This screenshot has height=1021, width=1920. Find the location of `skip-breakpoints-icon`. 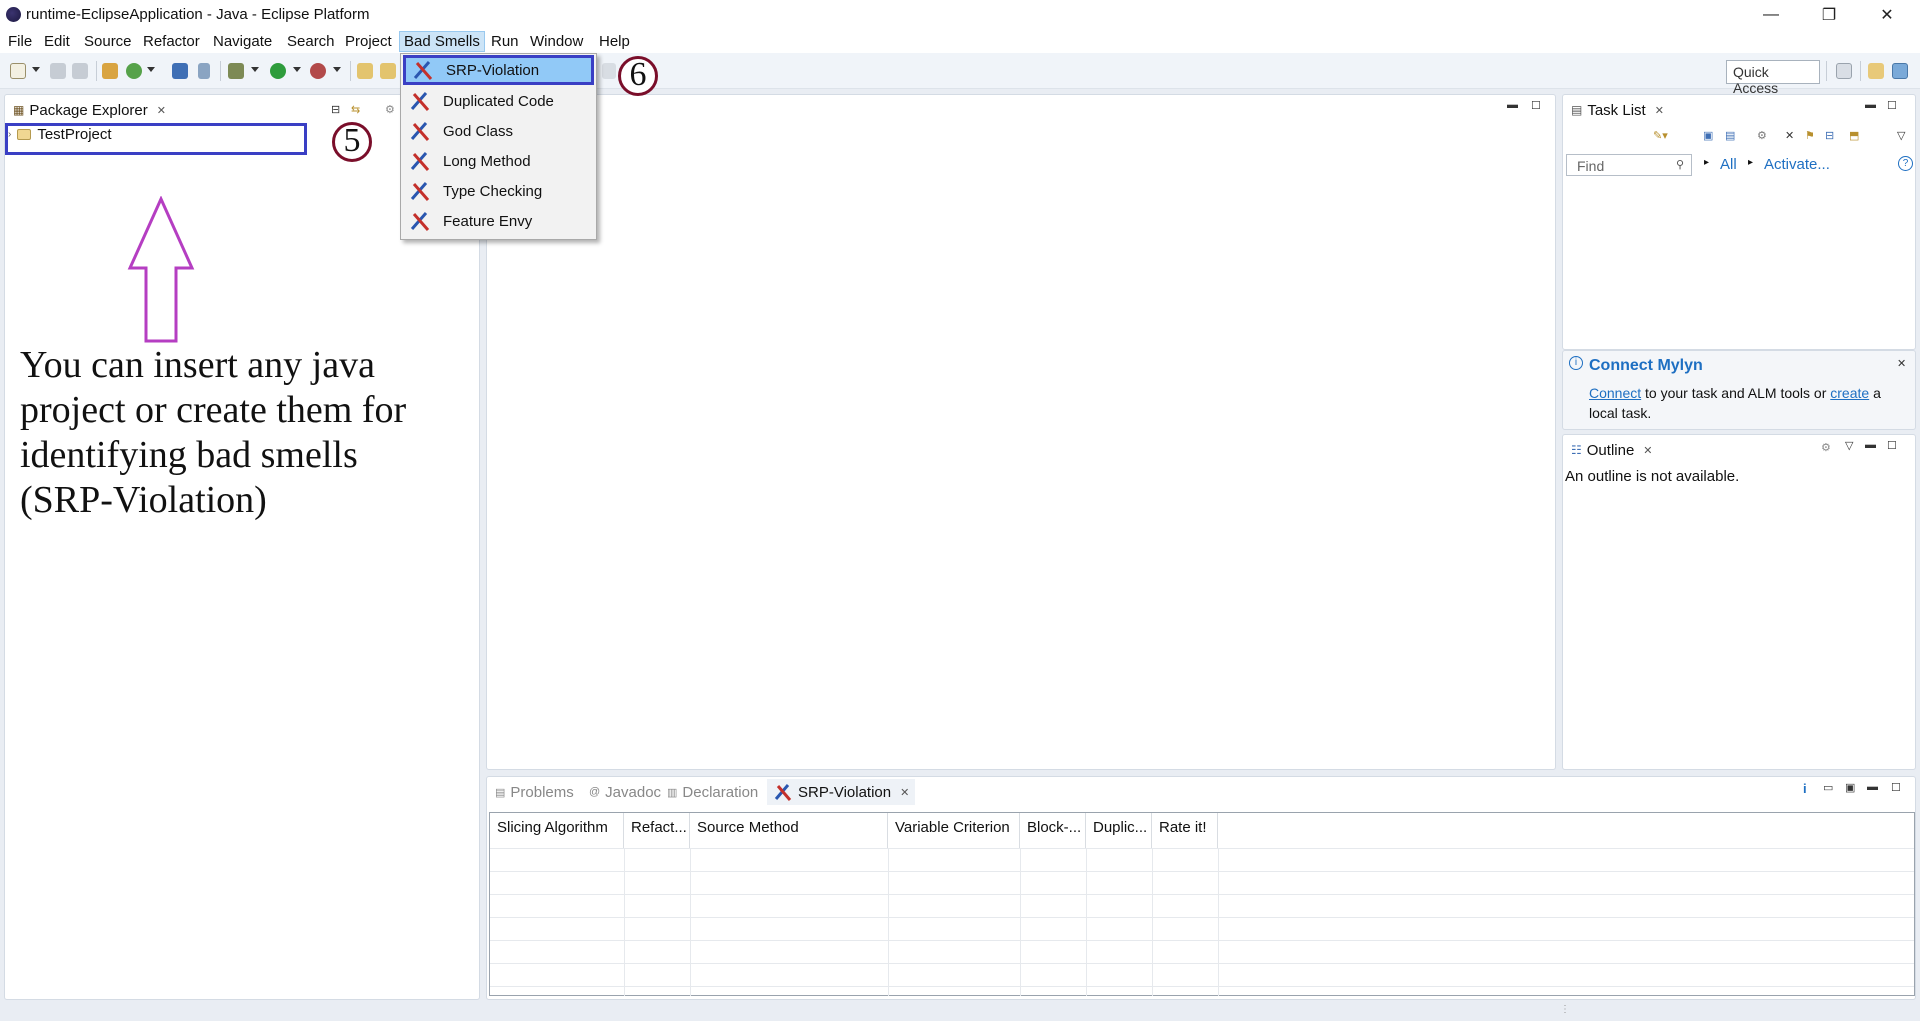

skip-breakpoints-icon is located at coordinates (204, 71).